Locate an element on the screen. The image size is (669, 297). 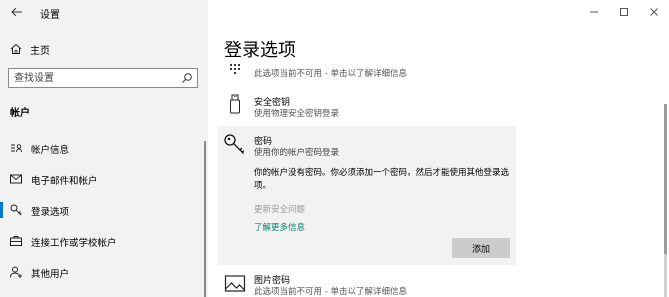
security-key-desc: 使用物理安全密钥登录 is located at coordinates (297, 114).